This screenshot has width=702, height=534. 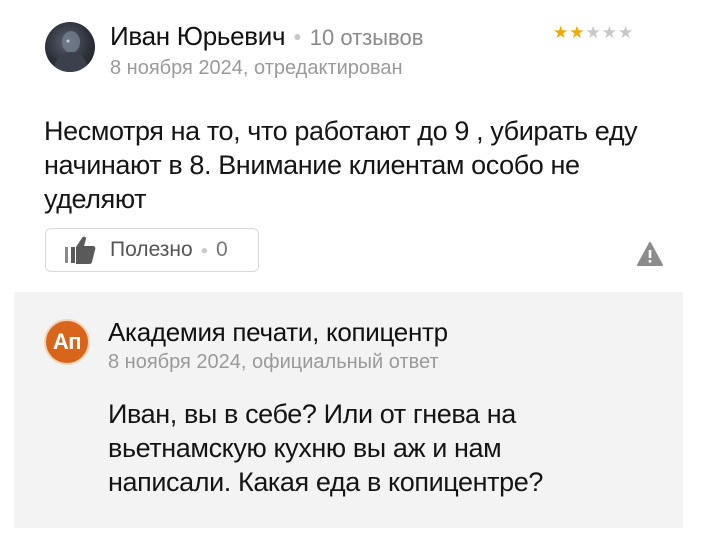 I want to click on thumbs-up-icon, so click(x=80, y=250).